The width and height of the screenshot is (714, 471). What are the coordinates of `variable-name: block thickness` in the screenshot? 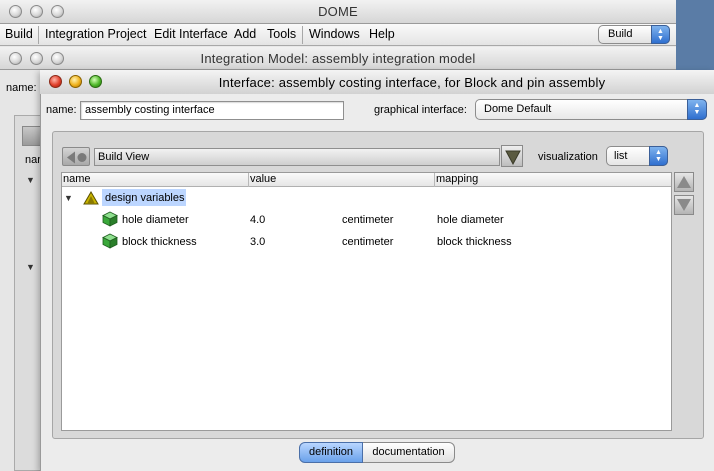 It's located at (159, 242).